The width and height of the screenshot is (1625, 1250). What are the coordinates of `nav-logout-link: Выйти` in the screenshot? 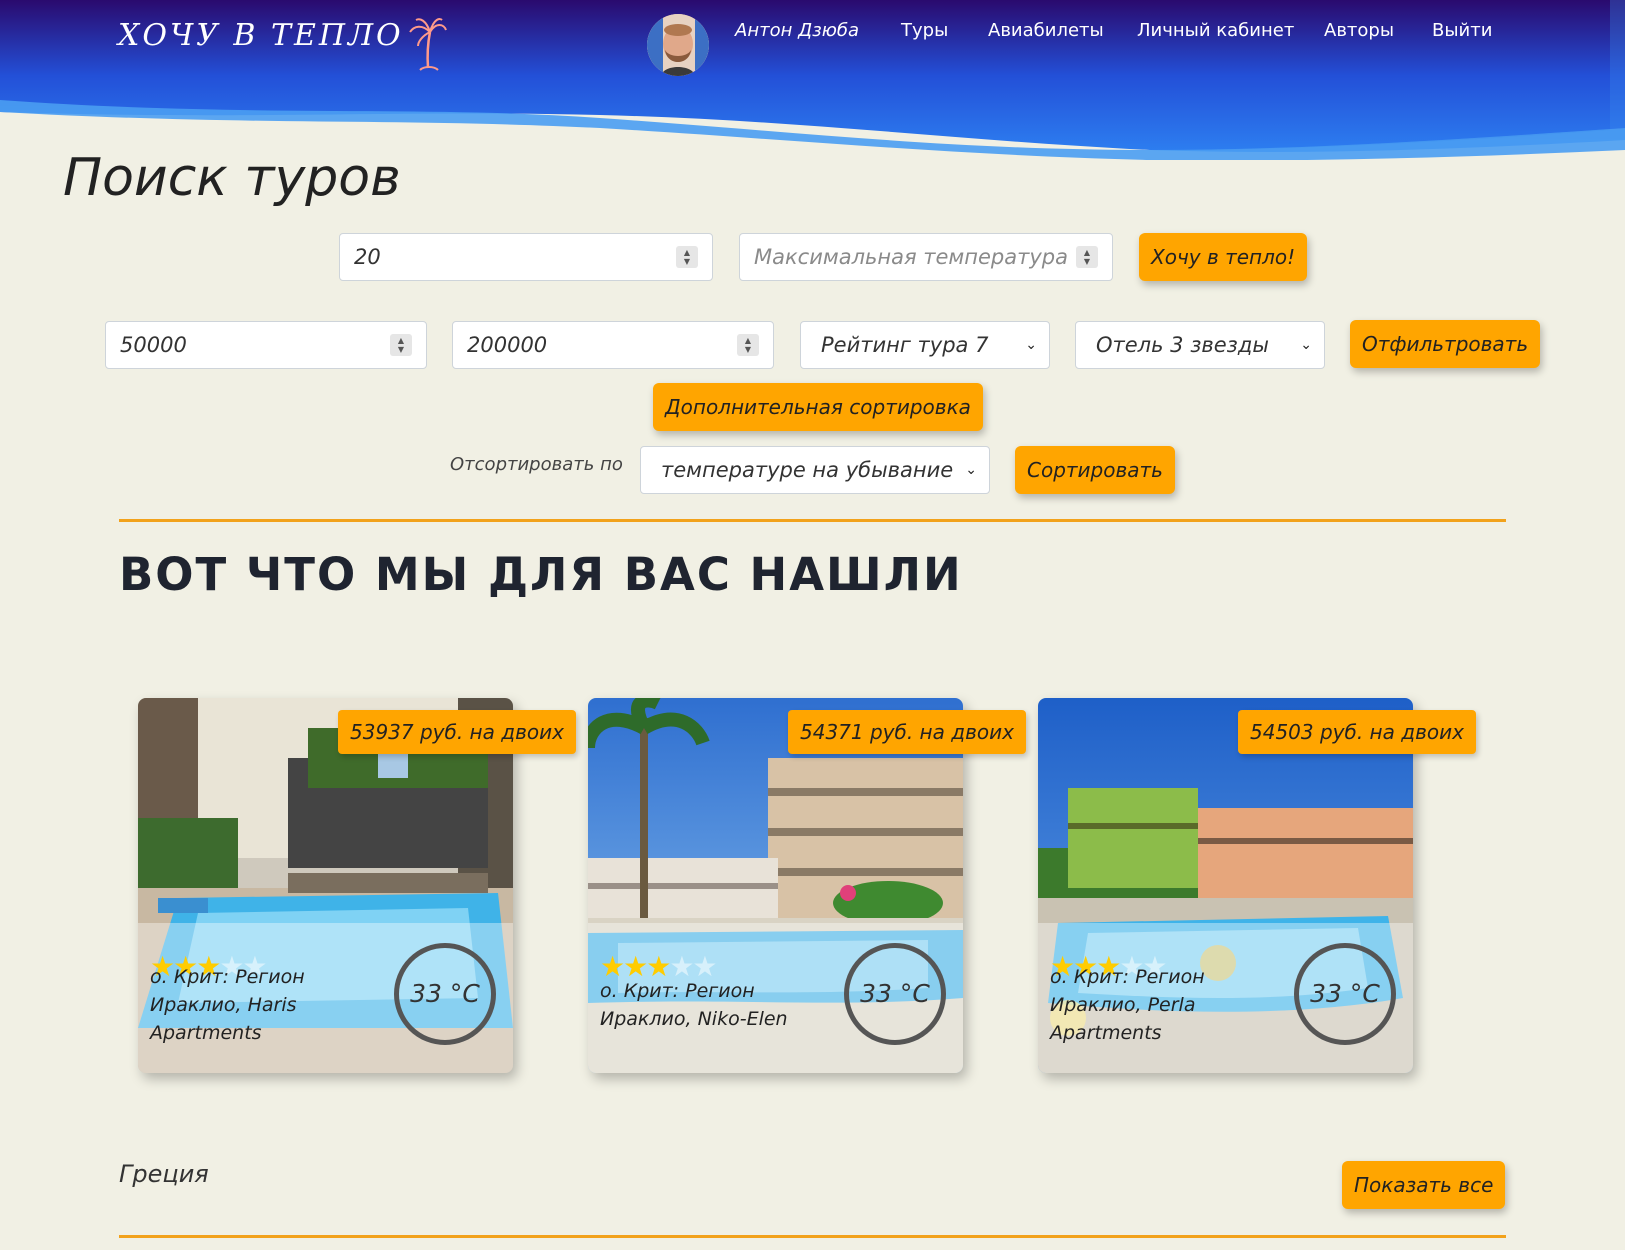 It's located at (1462, 30).